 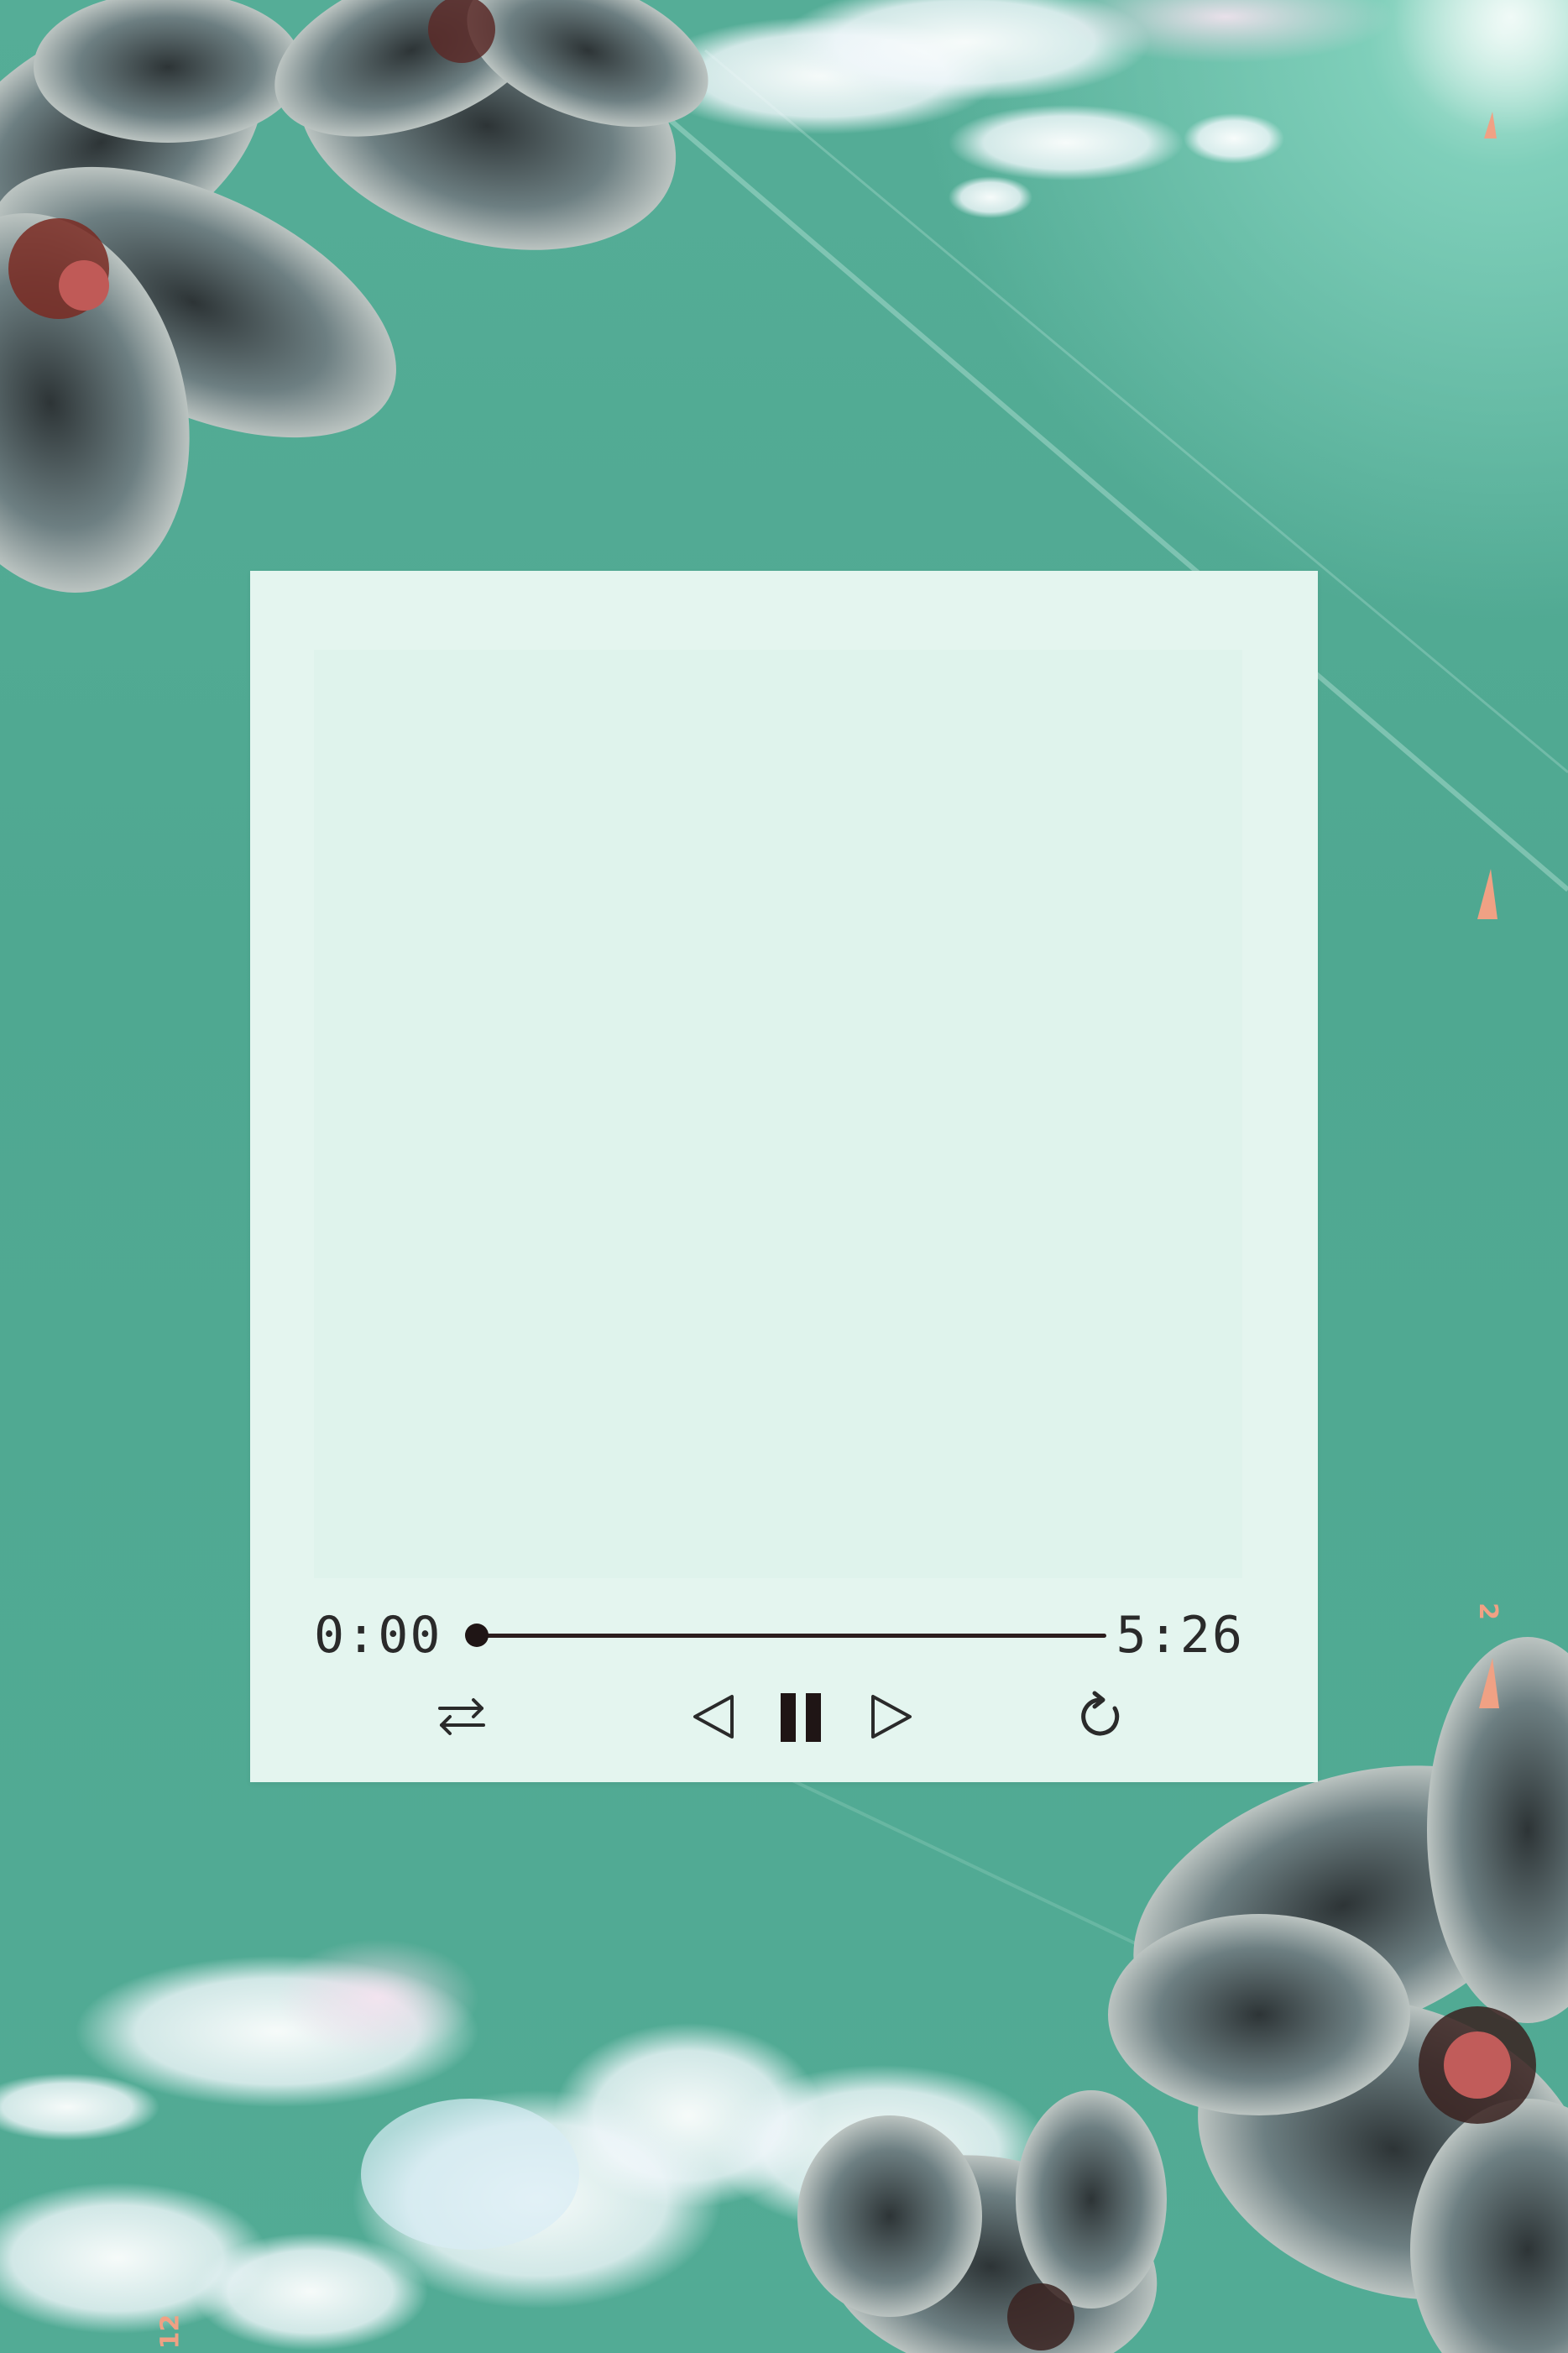 I want to click on shuffle-button, so click(x=462, y=1716).